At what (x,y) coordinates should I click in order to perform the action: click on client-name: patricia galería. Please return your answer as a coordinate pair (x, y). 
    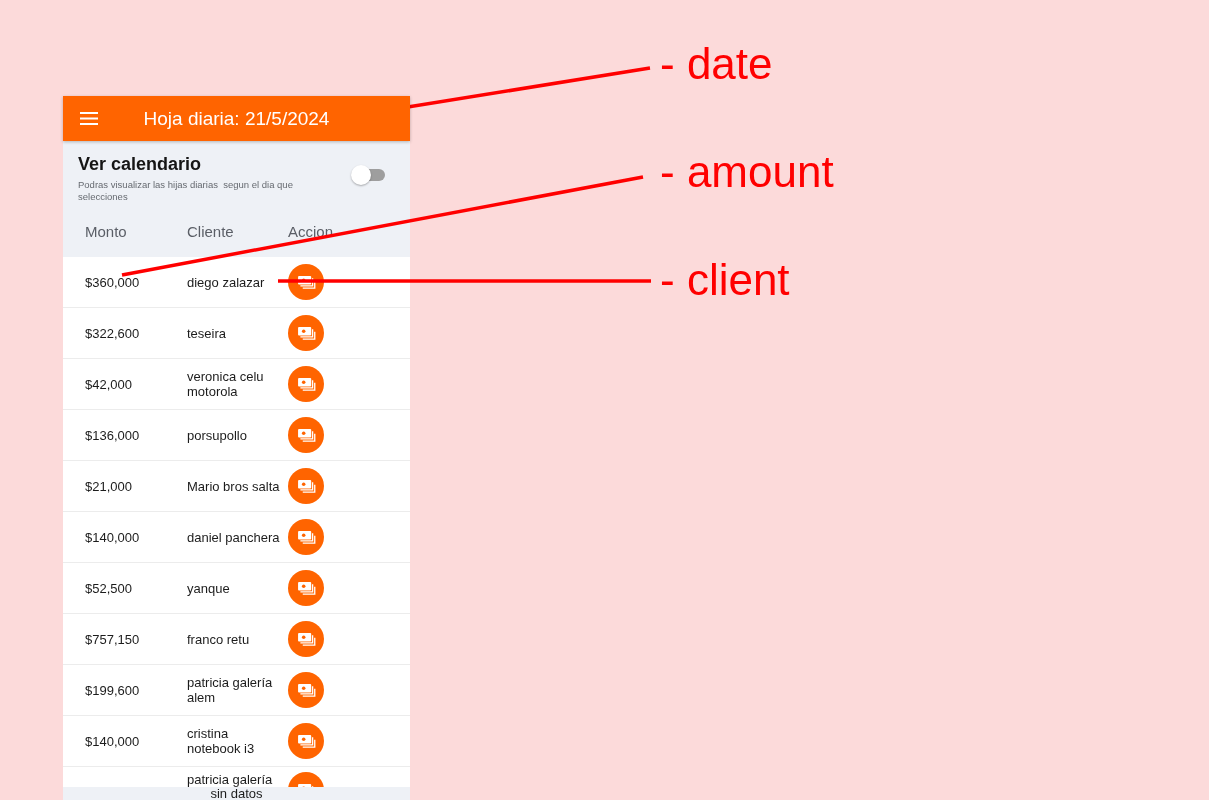
    Looking at the image, I should click on (230, 779).